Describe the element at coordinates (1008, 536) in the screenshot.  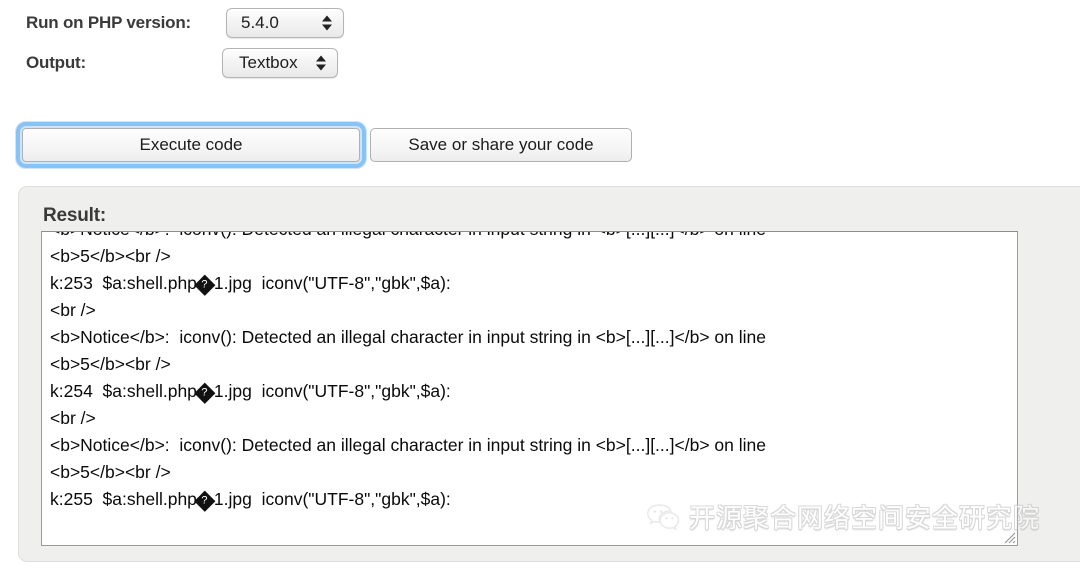
I see `resize-grabber-icon` at that location.